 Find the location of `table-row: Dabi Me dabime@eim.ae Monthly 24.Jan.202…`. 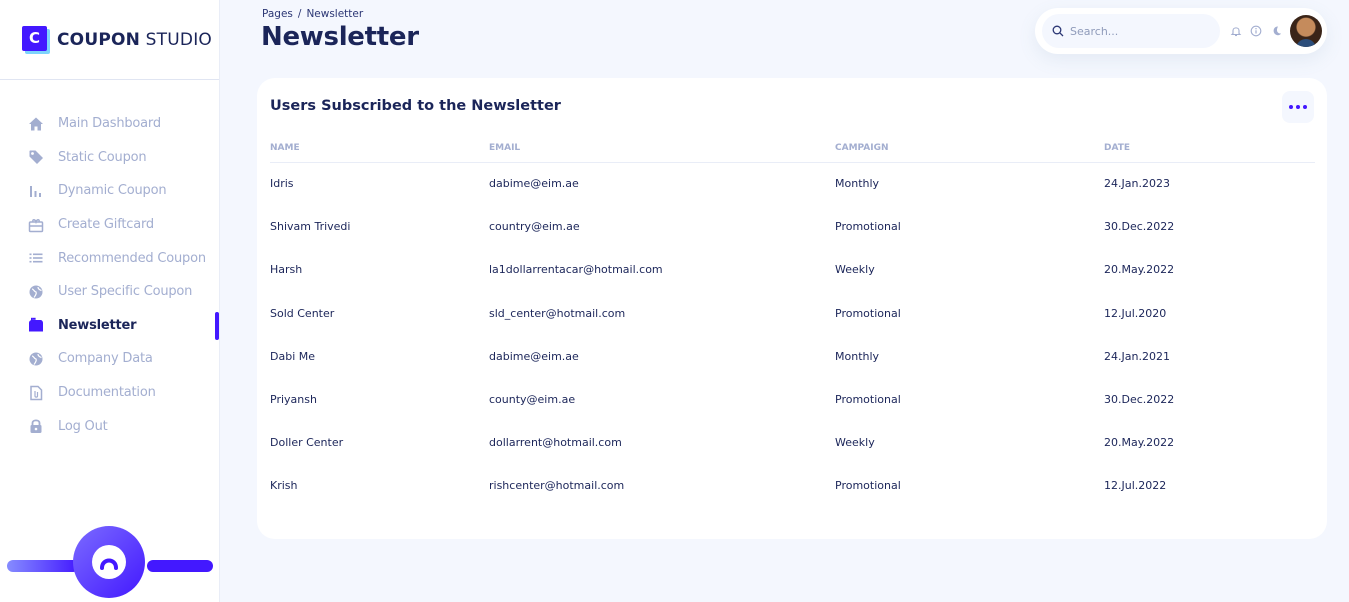

table-row: Dabi Me dabime@eim.ae Monthly 24.Jan.202… is located at coordinates (792, 356).